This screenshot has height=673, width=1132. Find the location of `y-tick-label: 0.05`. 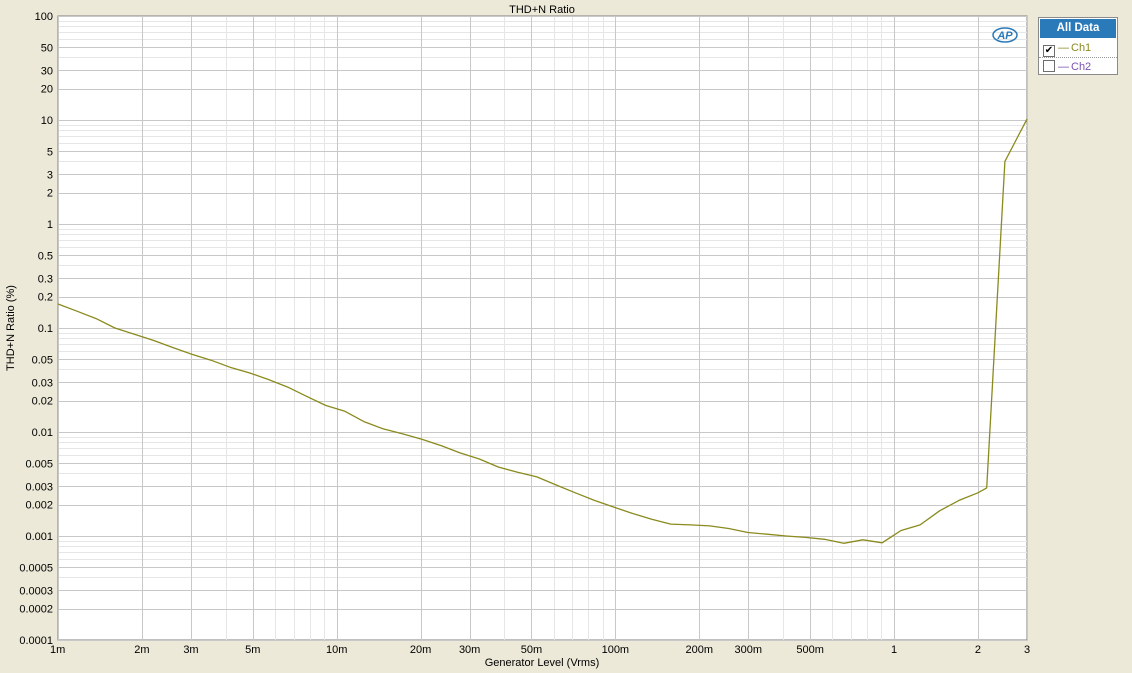

y-tick-label: 0.05 is located at coordinates (42, 360).